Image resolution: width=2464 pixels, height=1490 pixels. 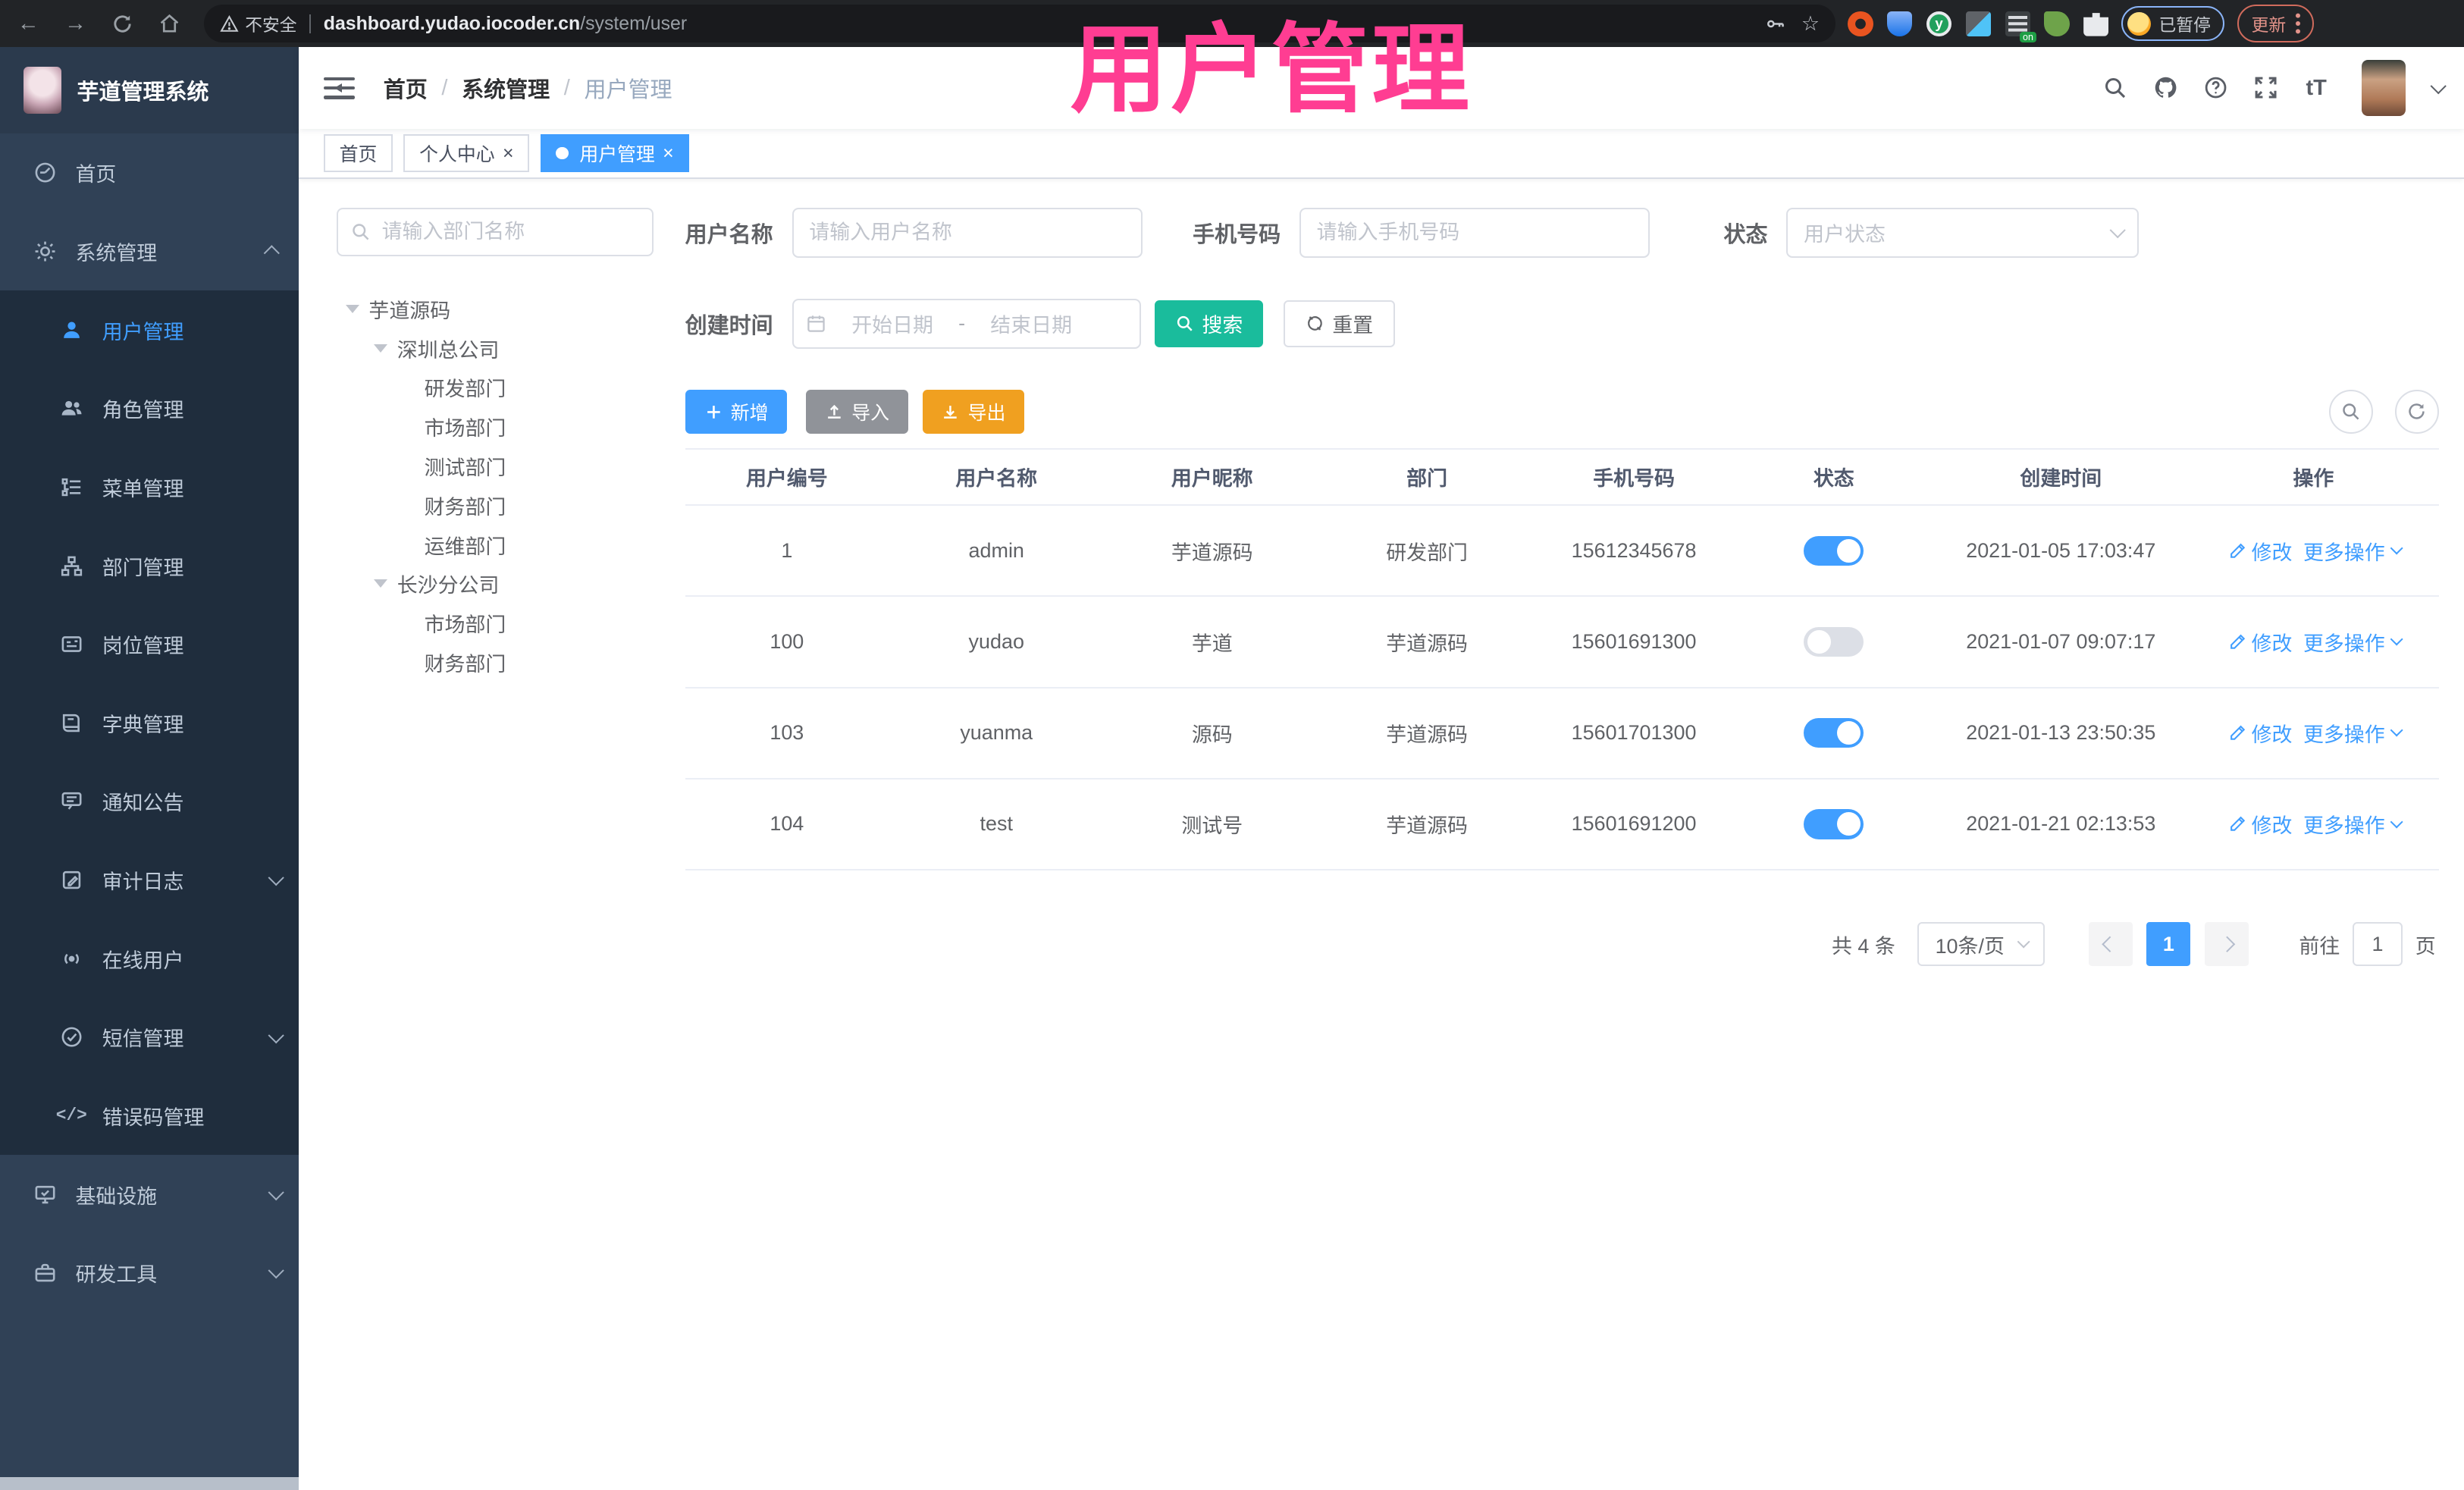 What do you see at coordinates (2417, 411) in the screenshot?
I see `refresh-table-button` at bounding box center [2417, 411].